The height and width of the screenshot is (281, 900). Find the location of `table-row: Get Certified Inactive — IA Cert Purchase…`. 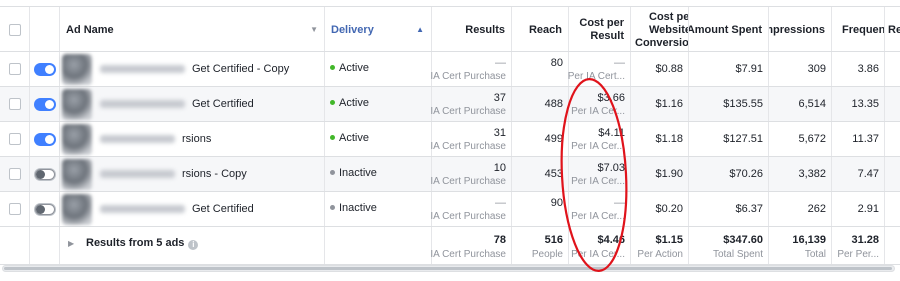

table-row: Get Certified Inactive — IA Cert Purchase… is located at coordinates (450, 209).